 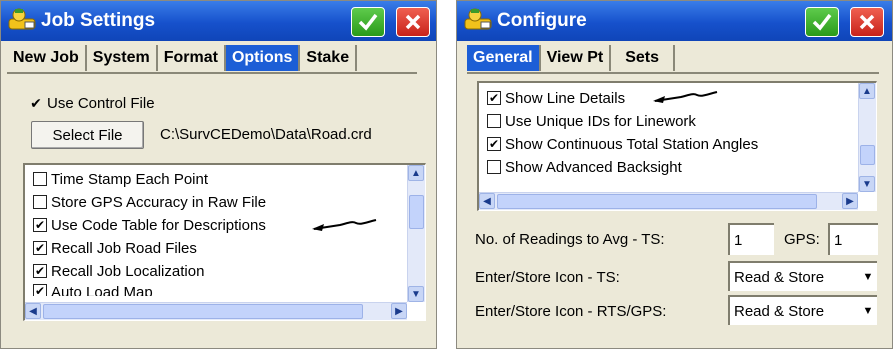 I want to click on list-item: Show Advanced Backsight, so click(x=584, y=167).